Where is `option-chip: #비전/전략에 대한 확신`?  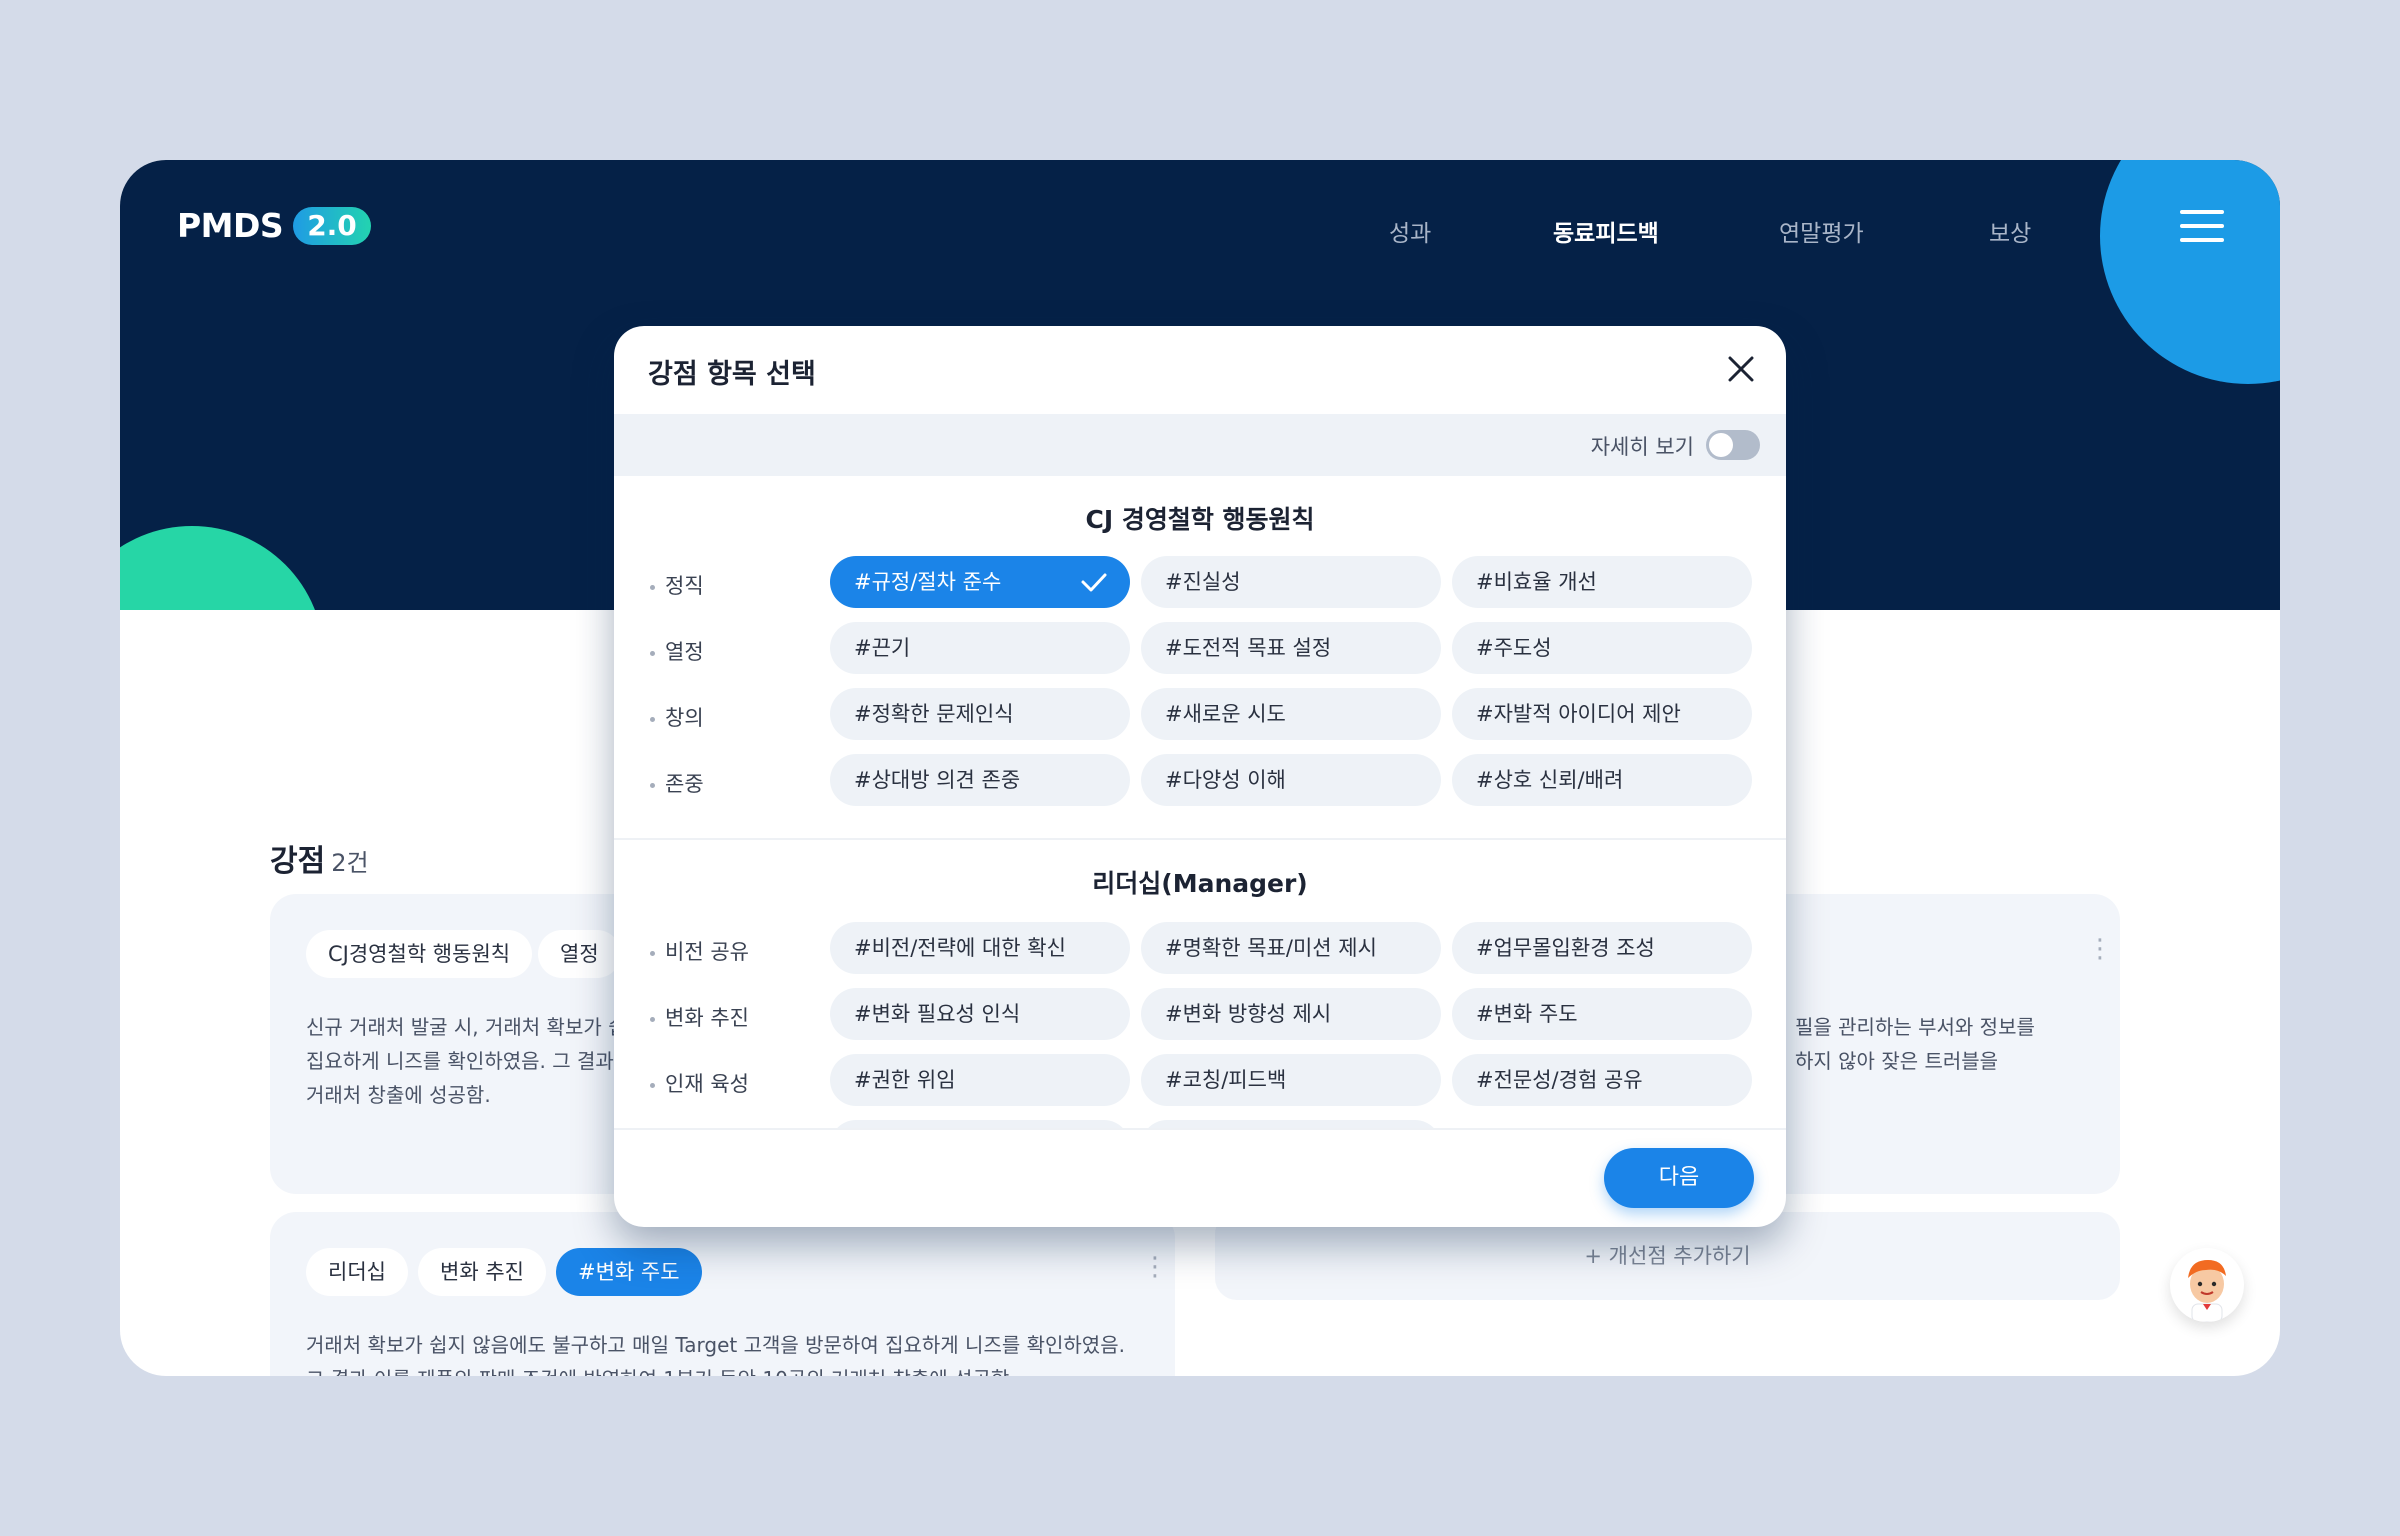 option-chip: #비전/전략에 대한 확신 is located at coordinates (980, 948).